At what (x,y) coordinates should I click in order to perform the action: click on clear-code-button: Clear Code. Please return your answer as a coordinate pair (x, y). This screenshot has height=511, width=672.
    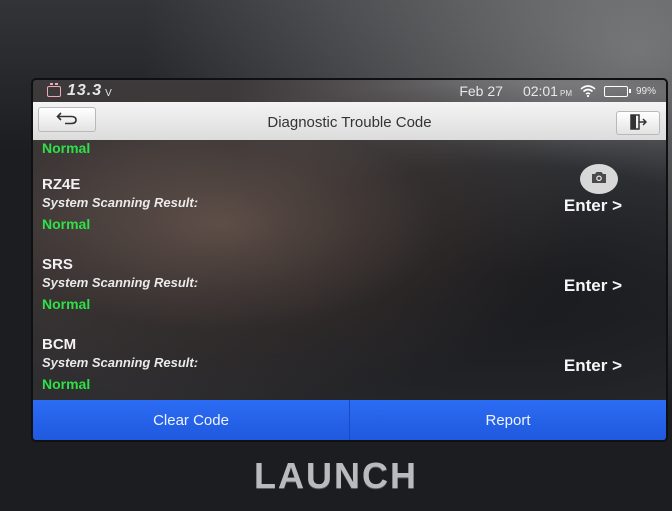
    Looking at the image, I should click on (191, 420).